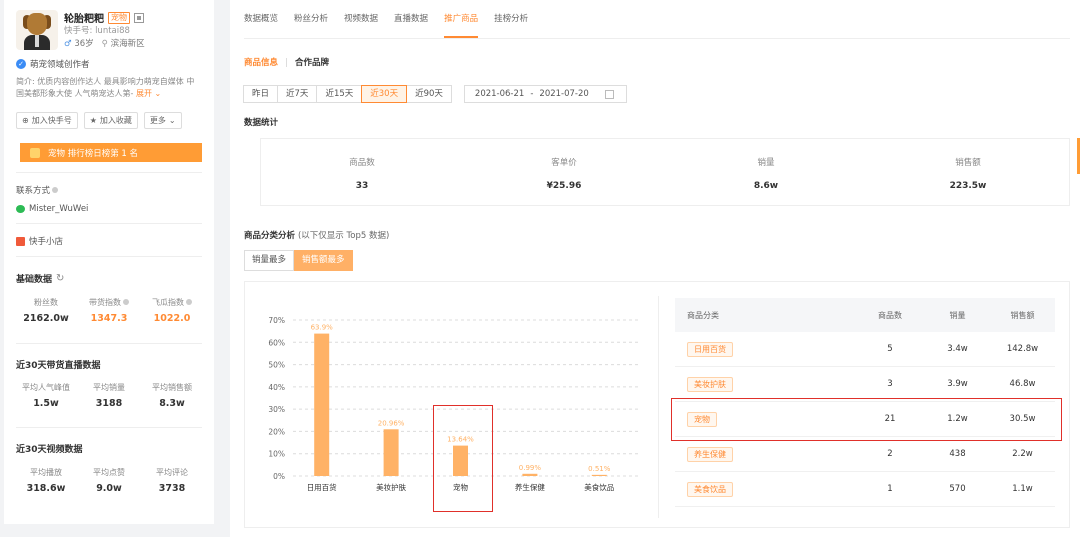  Describe the element at coordinates (269, 260) in the screenshot. I see `toggle-by-sales: 销量最多` at that location.